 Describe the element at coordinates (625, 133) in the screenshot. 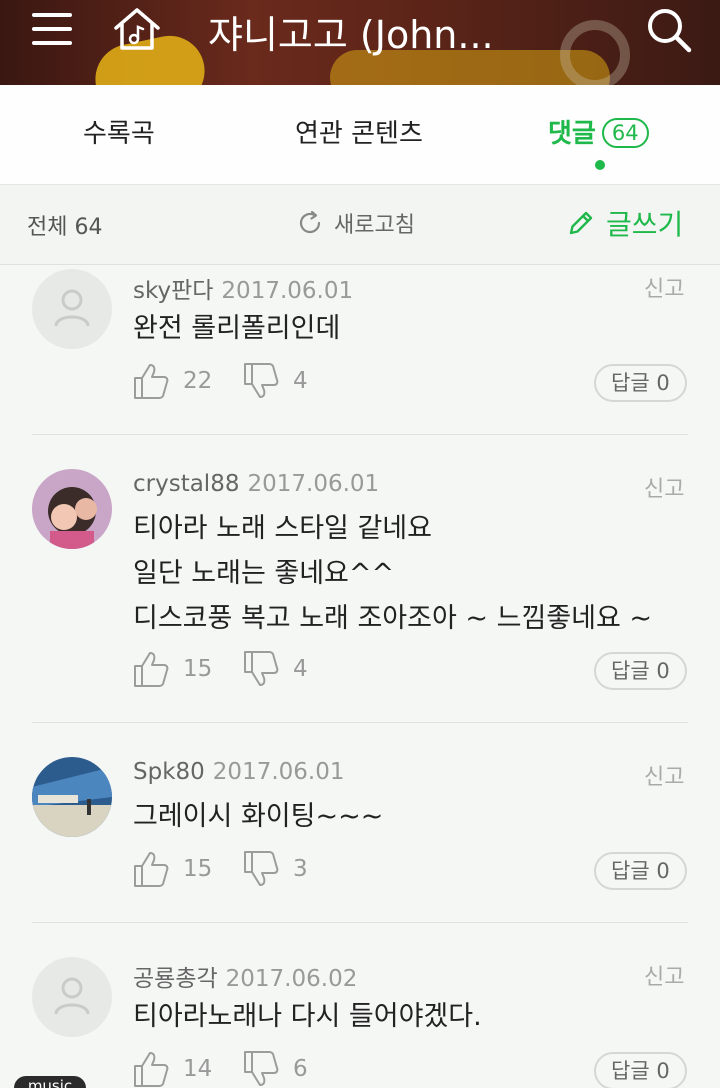

I see `comment-count-badge: 64` at that location.